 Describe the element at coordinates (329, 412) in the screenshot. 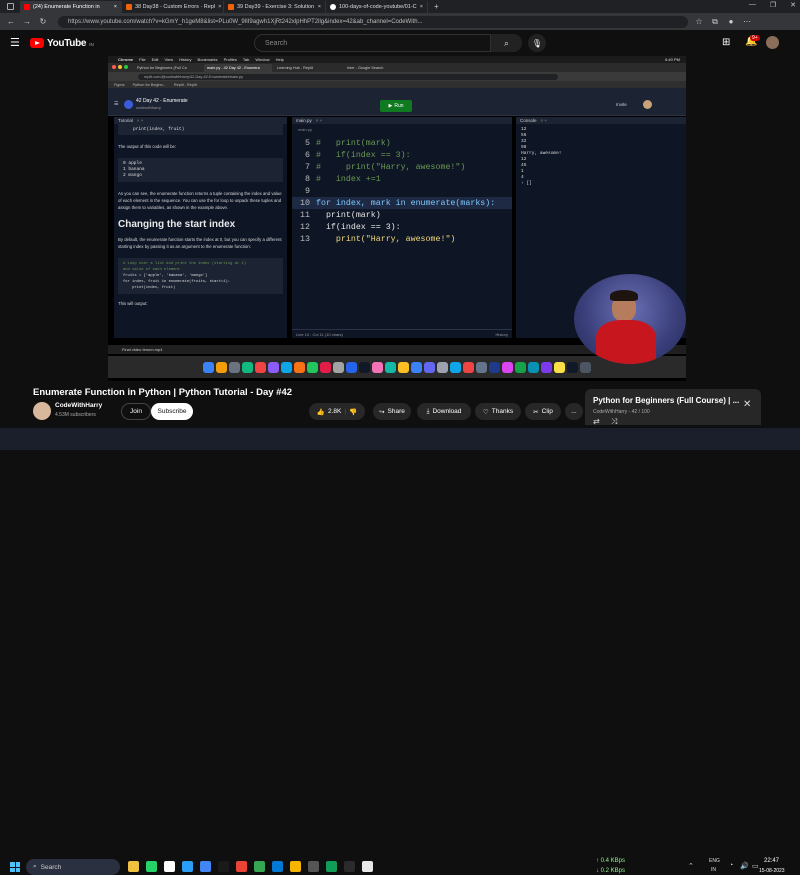

I see `like-button: 👍 2.8K` at that location.